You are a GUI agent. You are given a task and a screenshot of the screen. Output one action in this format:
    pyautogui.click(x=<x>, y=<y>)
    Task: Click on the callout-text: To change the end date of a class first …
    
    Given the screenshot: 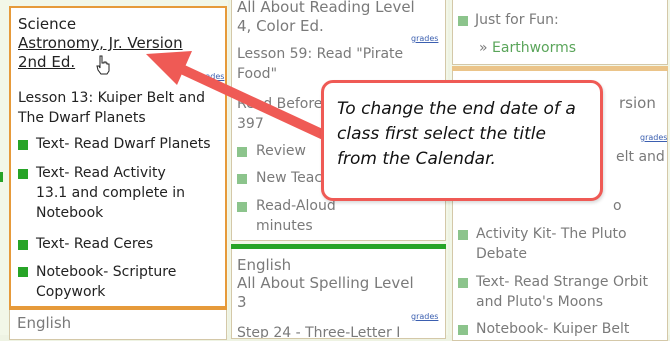 What is the action you would take?
    pyautogui.click(x=456, y=134)
    